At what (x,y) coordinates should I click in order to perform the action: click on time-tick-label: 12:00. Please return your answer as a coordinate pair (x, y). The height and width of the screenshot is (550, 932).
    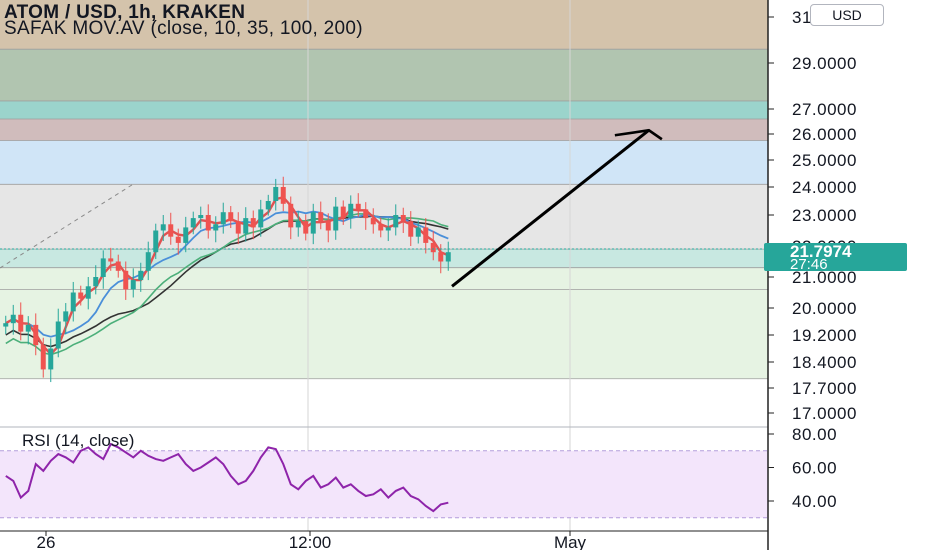
    Looking at the image, I should click on (310, 541).